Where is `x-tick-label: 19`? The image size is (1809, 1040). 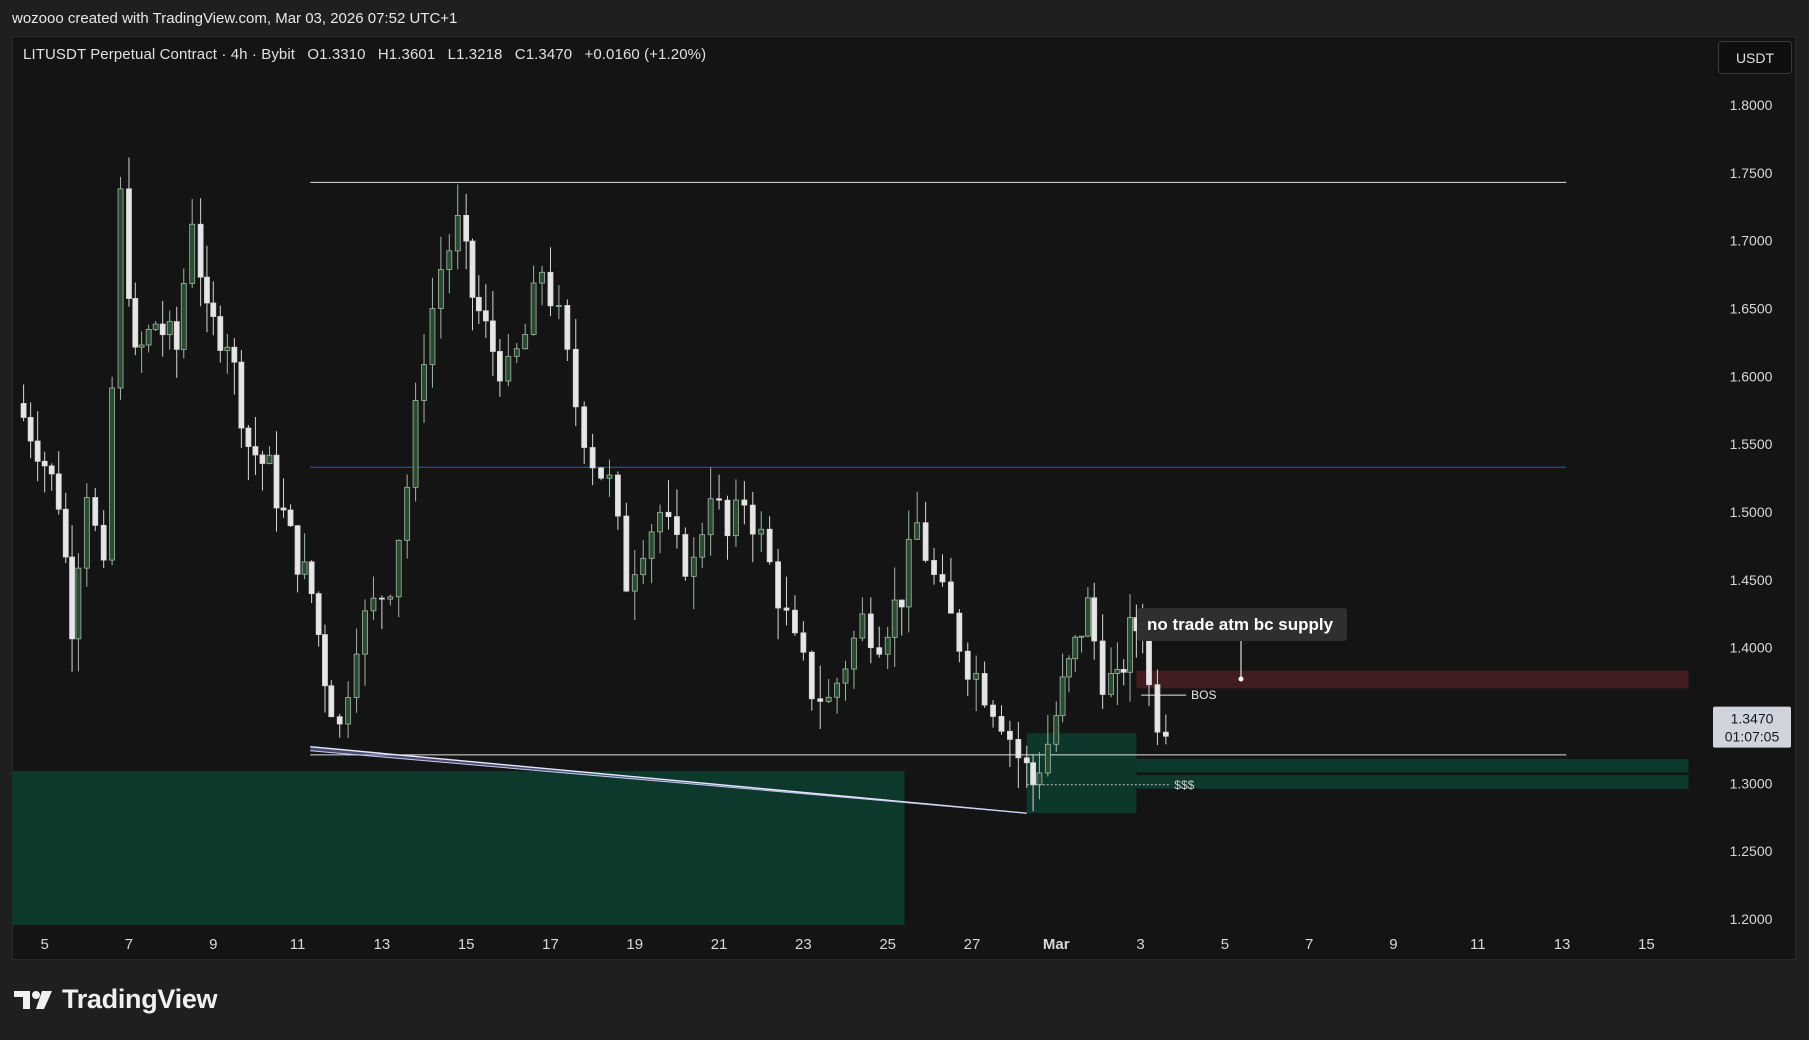 x-tick-label: 19 is located at coordinates (634, 944).